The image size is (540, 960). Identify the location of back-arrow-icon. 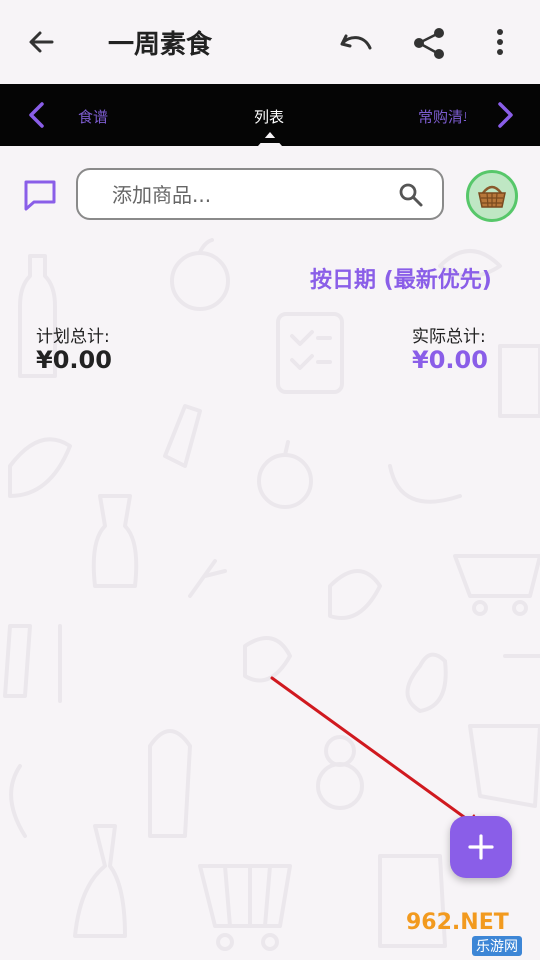
(42, 42).